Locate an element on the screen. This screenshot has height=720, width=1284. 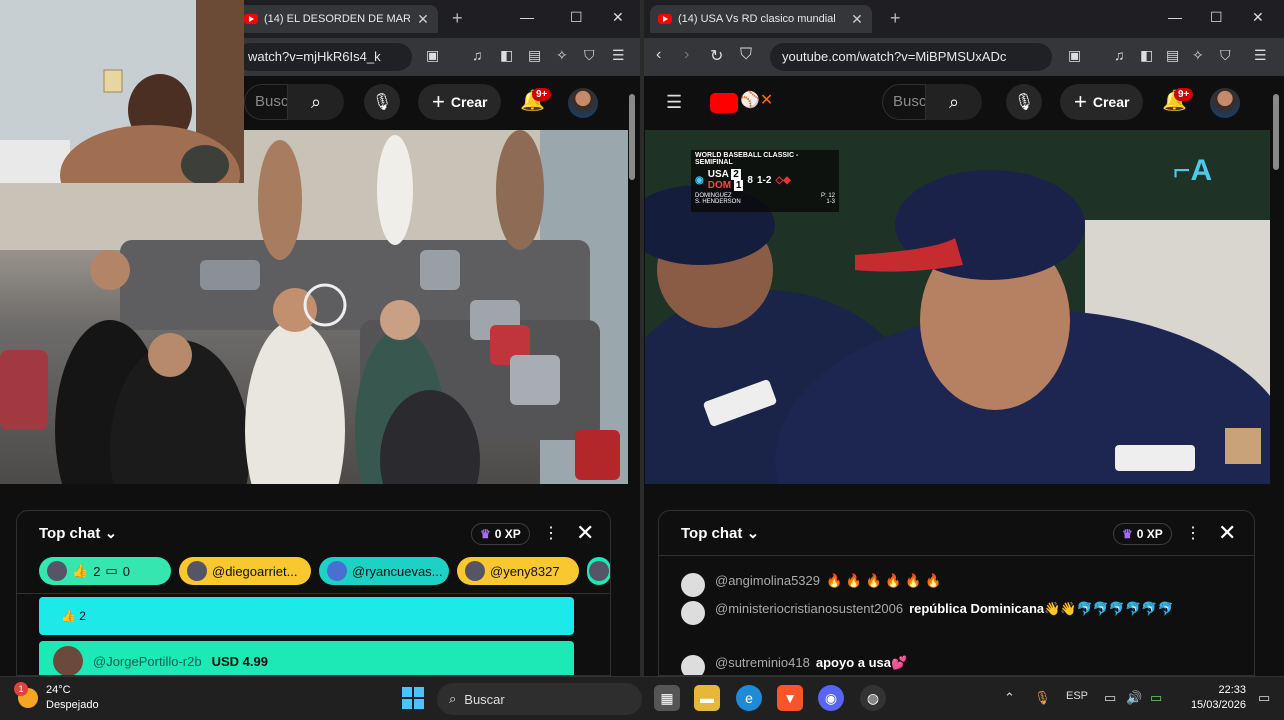
chevron-down-icon: ⌄ is located at coordinates (753, 533).